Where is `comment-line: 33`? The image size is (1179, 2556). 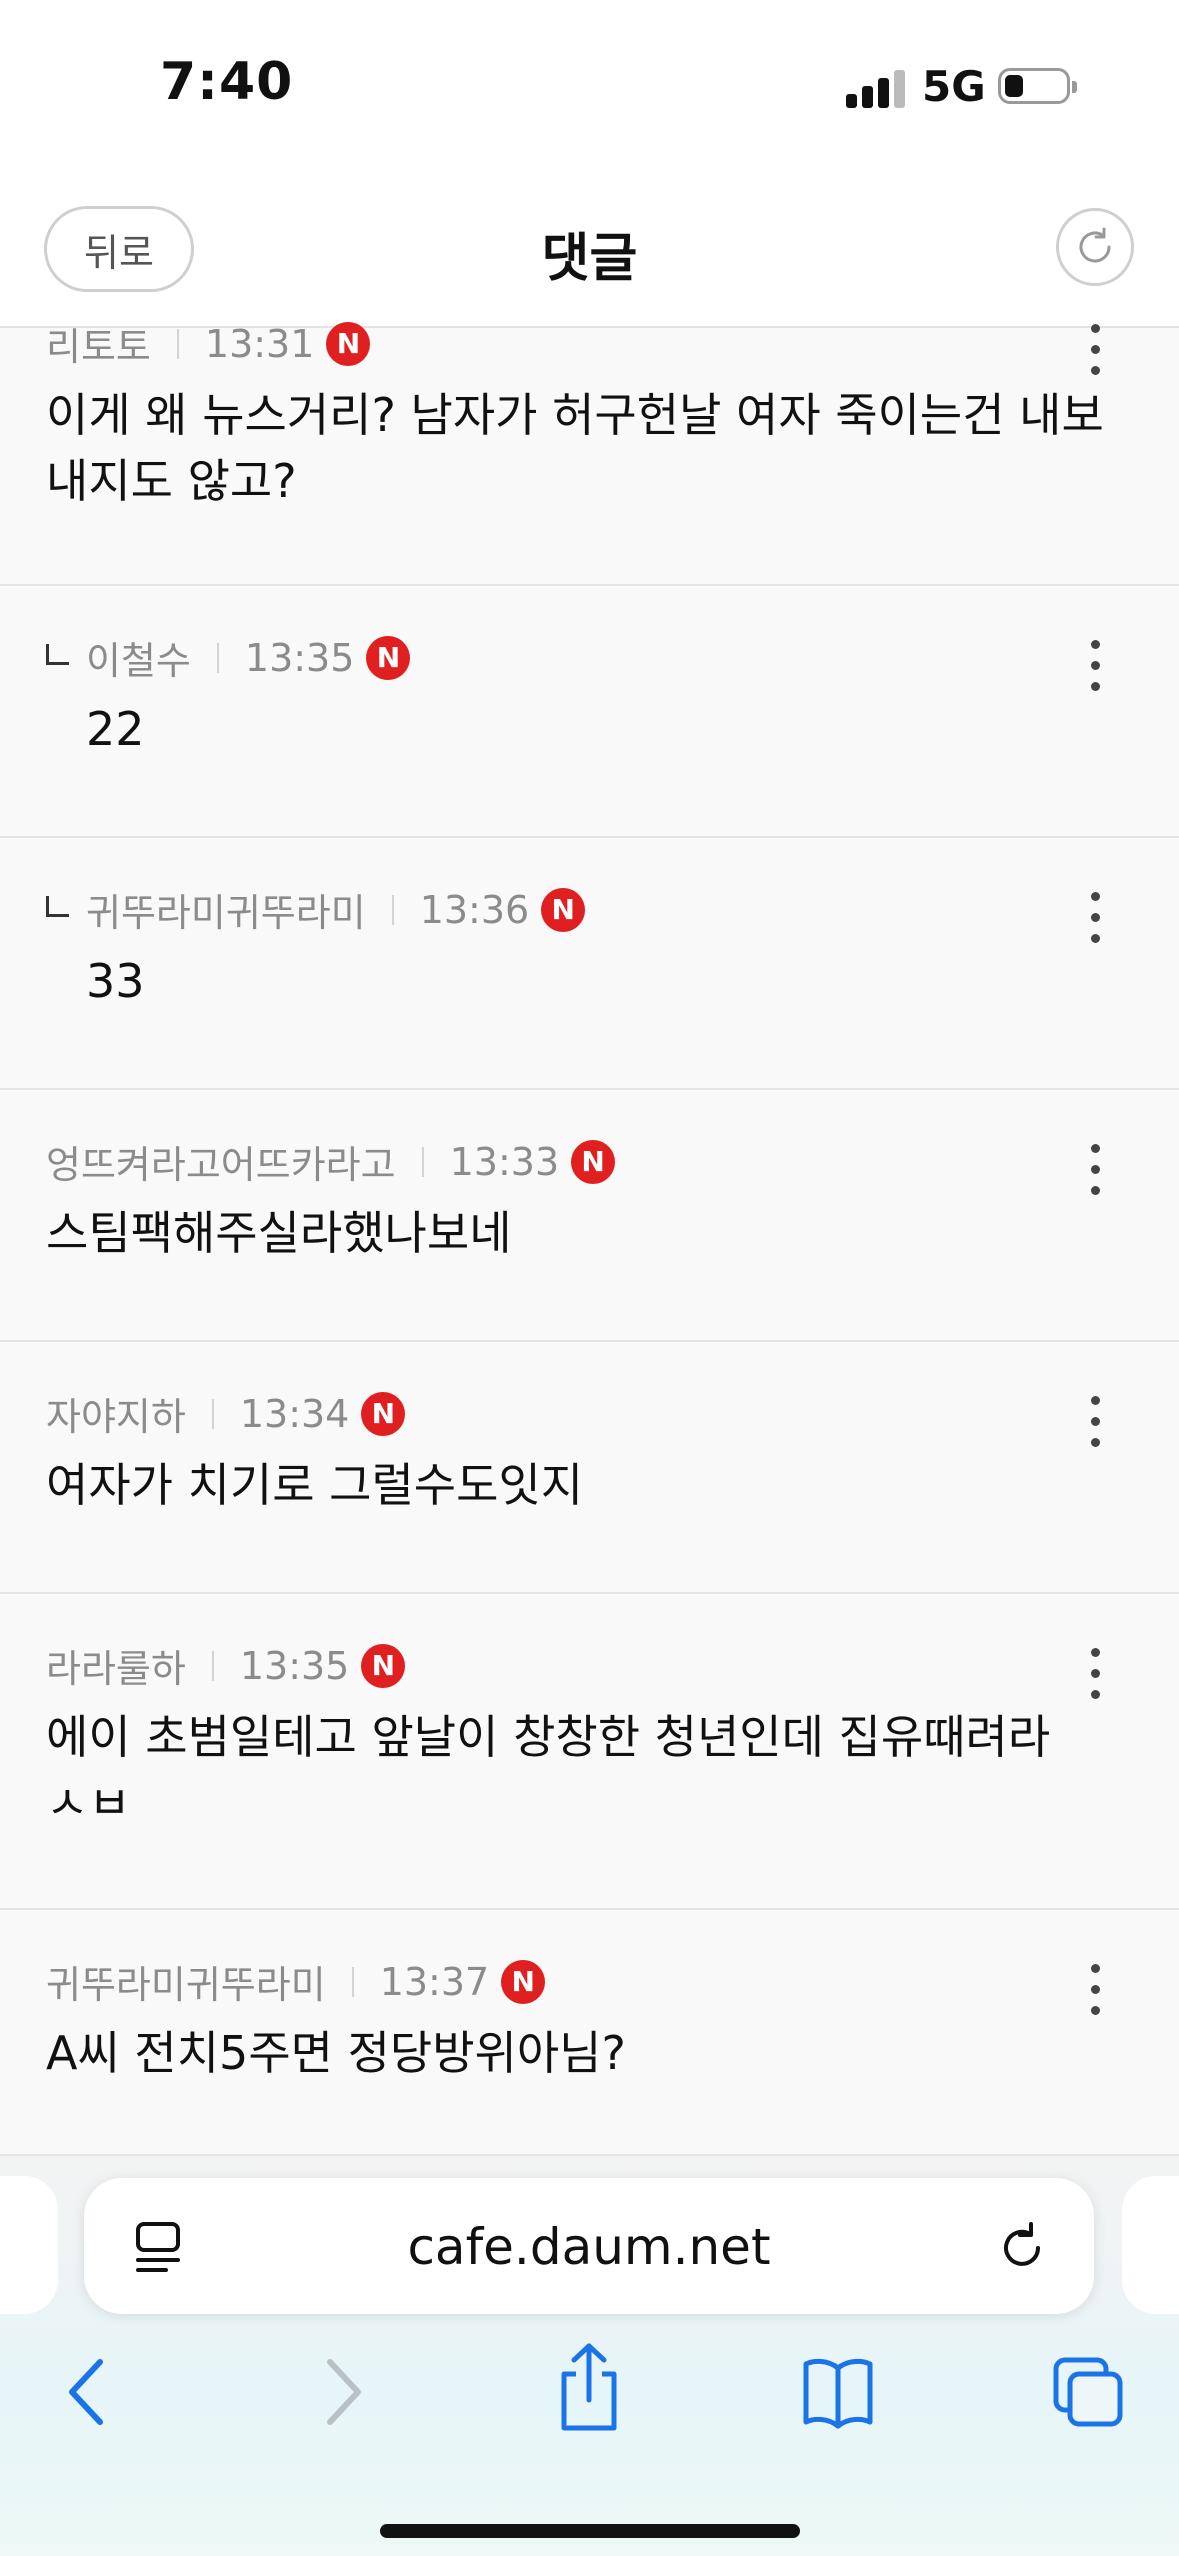 comment-line: 33 is located at coordinates (115, 981).